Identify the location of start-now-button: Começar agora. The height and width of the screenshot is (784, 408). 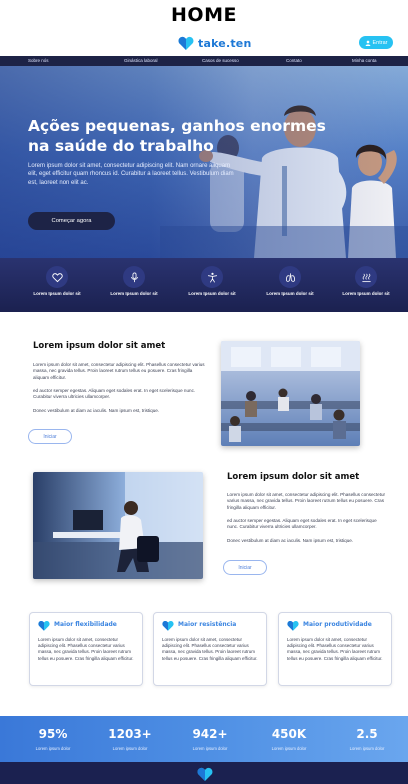
(71, 221).